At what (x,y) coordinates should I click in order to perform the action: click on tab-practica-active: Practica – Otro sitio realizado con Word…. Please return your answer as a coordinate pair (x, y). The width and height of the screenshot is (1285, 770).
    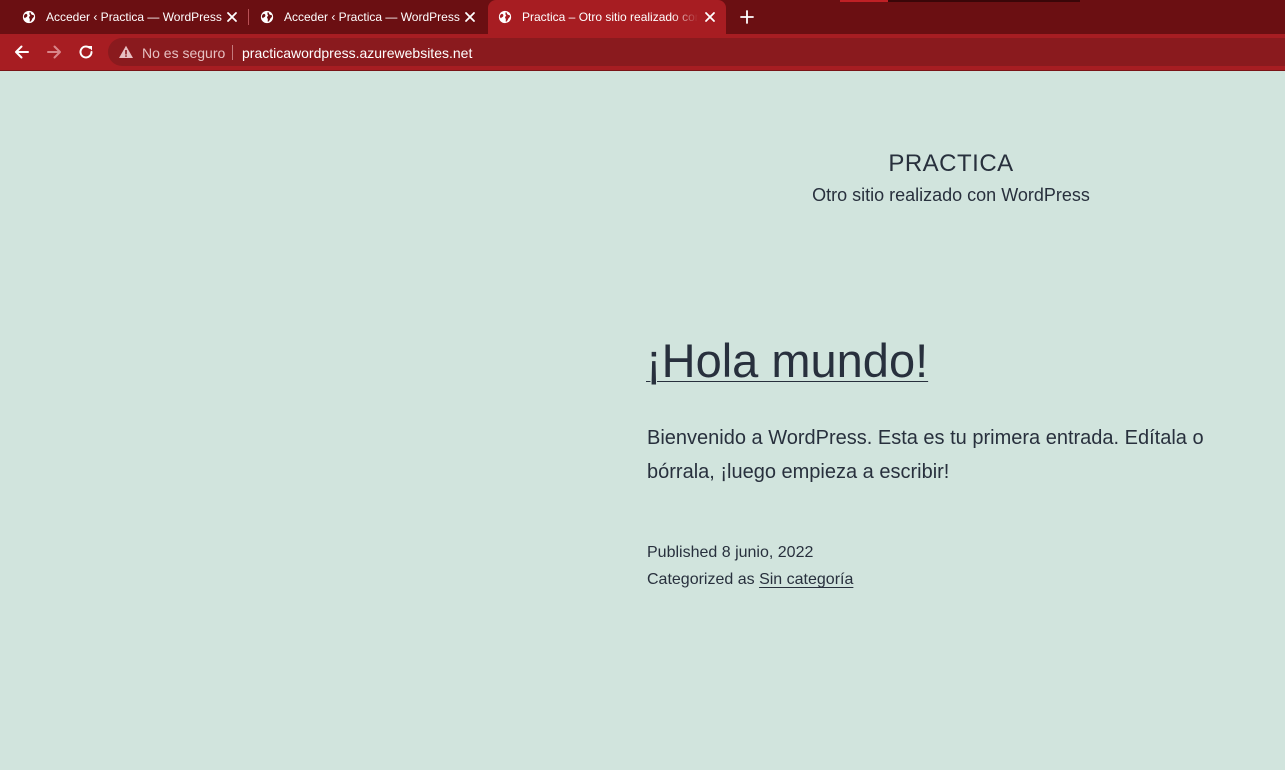
    Looking at the image, I should click on (607, 17).